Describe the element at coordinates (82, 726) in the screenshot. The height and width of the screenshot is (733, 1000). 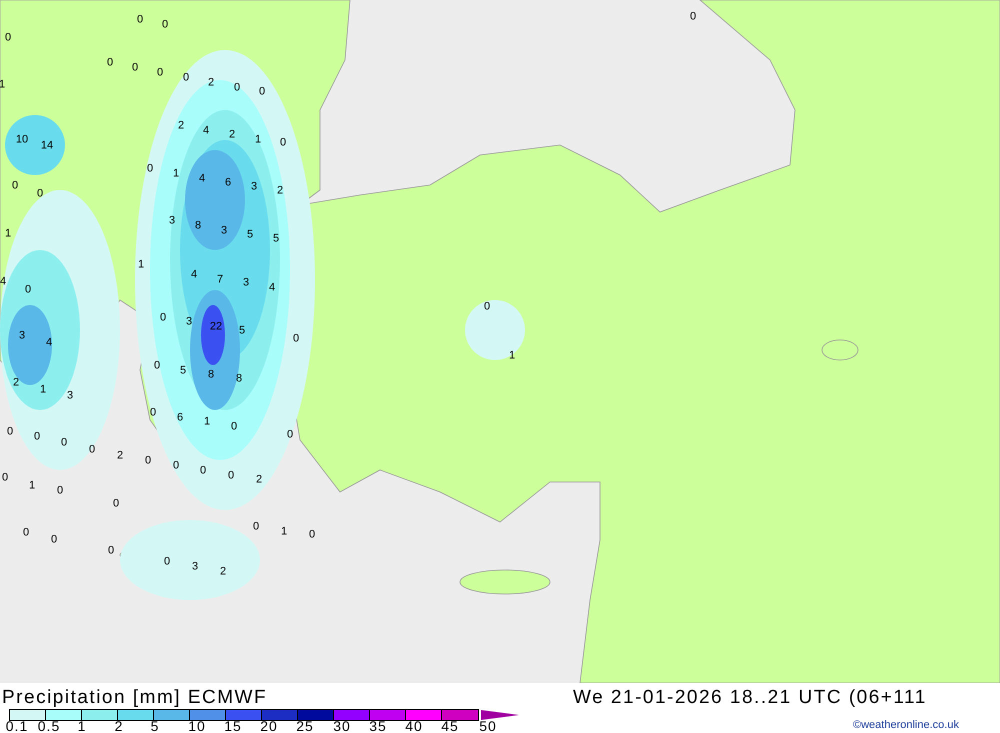
I see `legend-label: 1` at that location.